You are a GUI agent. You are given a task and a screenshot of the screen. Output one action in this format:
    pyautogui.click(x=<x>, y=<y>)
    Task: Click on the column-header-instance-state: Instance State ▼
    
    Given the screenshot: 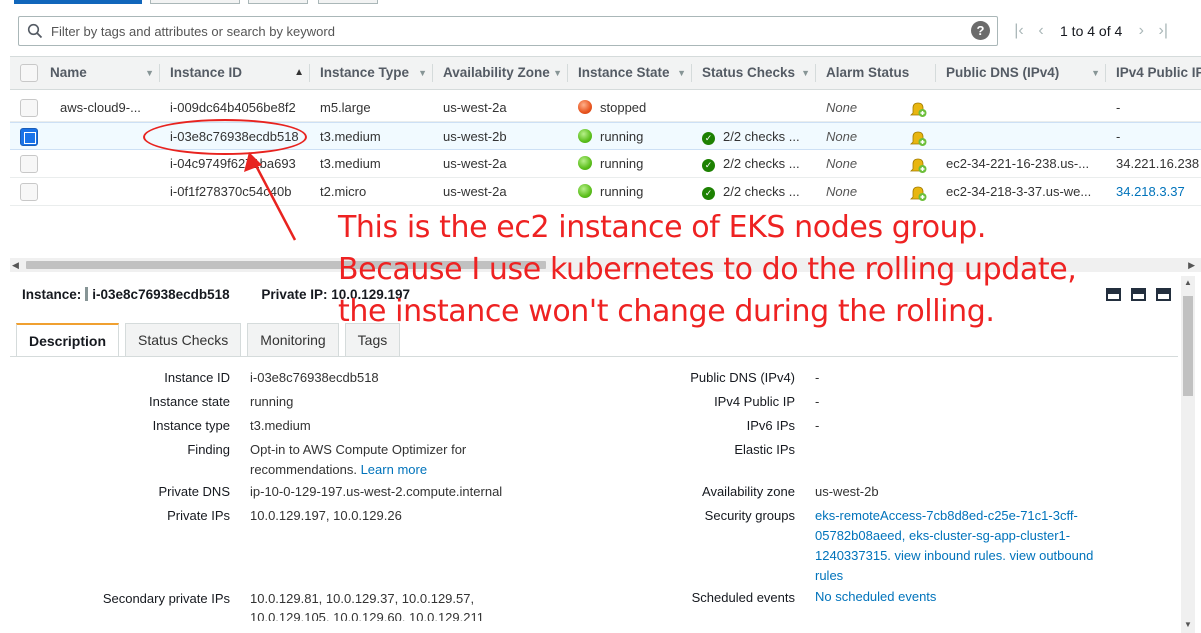 What is the action you would take?
    pyautogui.click(x=630, y=73)
    